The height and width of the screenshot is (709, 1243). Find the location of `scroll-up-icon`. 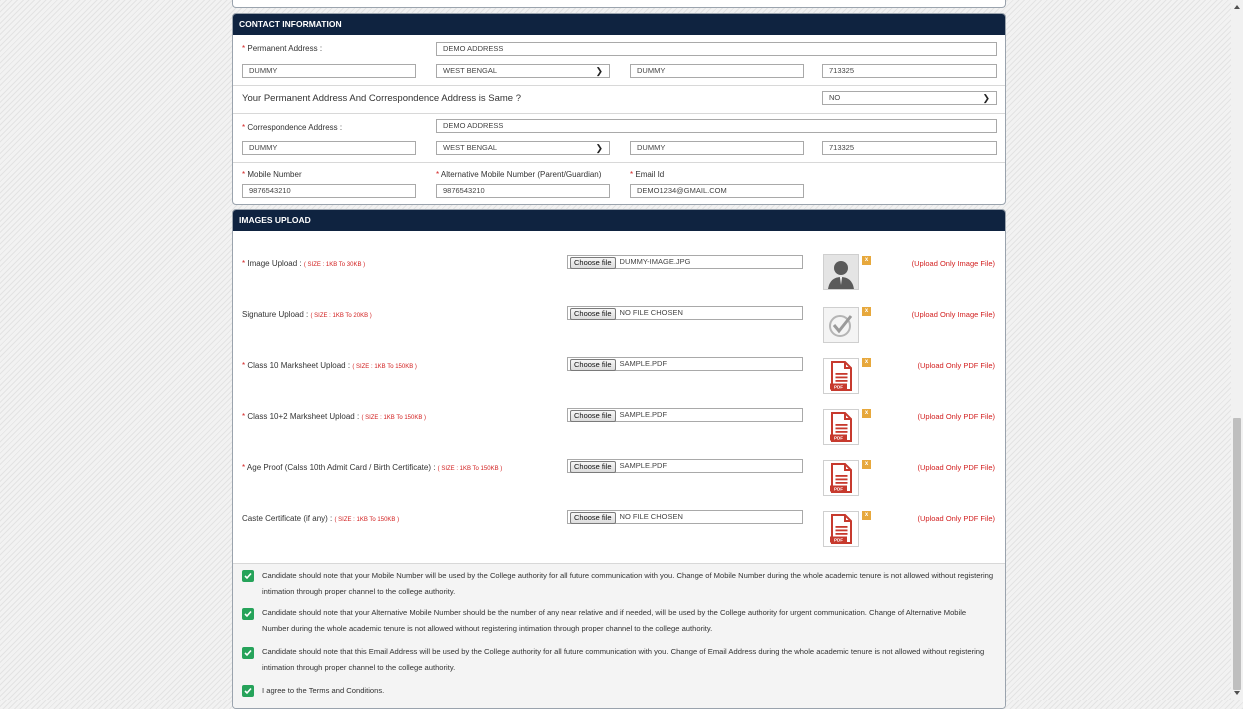

scroll-up-icon is located at coordinates (1237, 7).